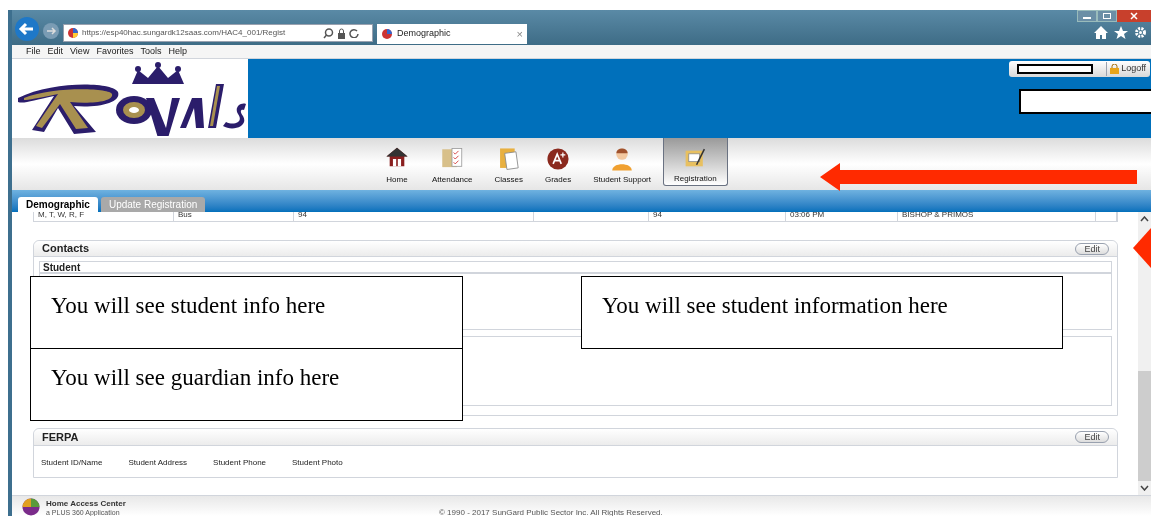 The width and height of the screenshot is (1151, 516). Describe the element at coordinates (938, 215) in the screenshot. I see `table-cell: BISHOP & PRIMOS` at that location.